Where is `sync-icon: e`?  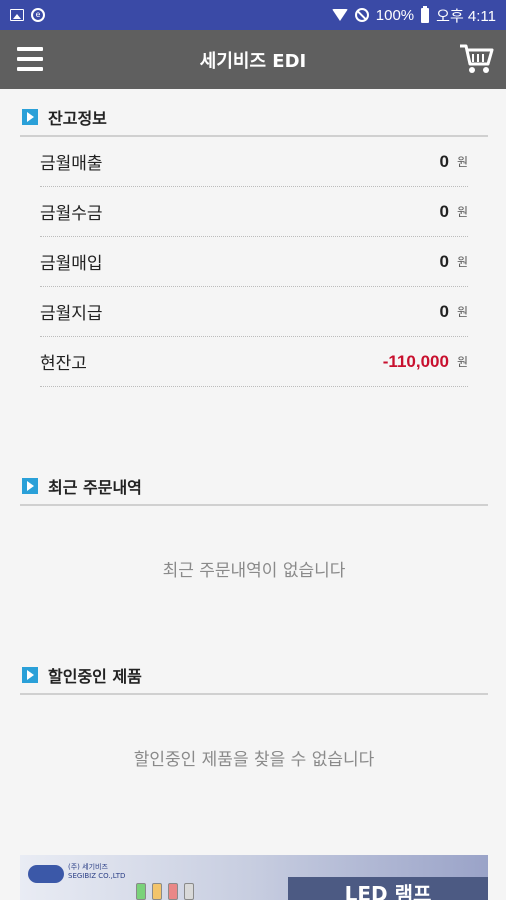
sync-icon: e is located at coordinates (38, 15).